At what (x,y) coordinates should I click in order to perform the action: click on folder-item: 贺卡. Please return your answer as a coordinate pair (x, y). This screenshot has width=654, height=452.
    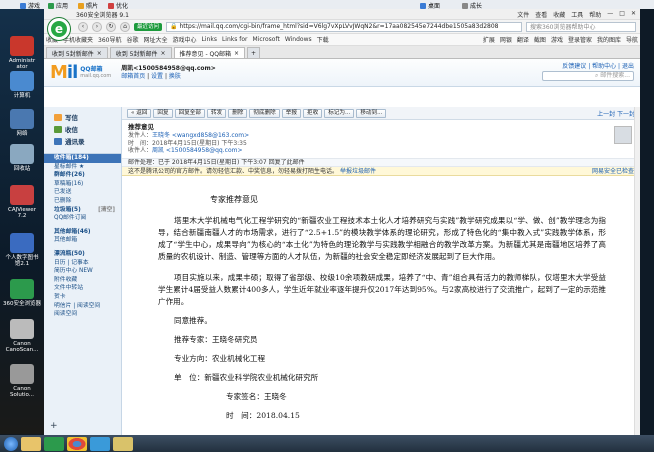
    Looking at the image, I should click on (82, 297).